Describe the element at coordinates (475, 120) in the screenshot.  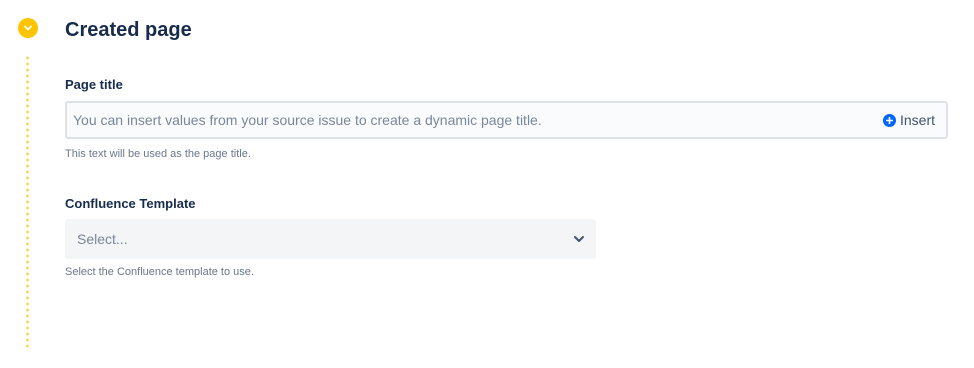
I see `page-title-input` at that location.